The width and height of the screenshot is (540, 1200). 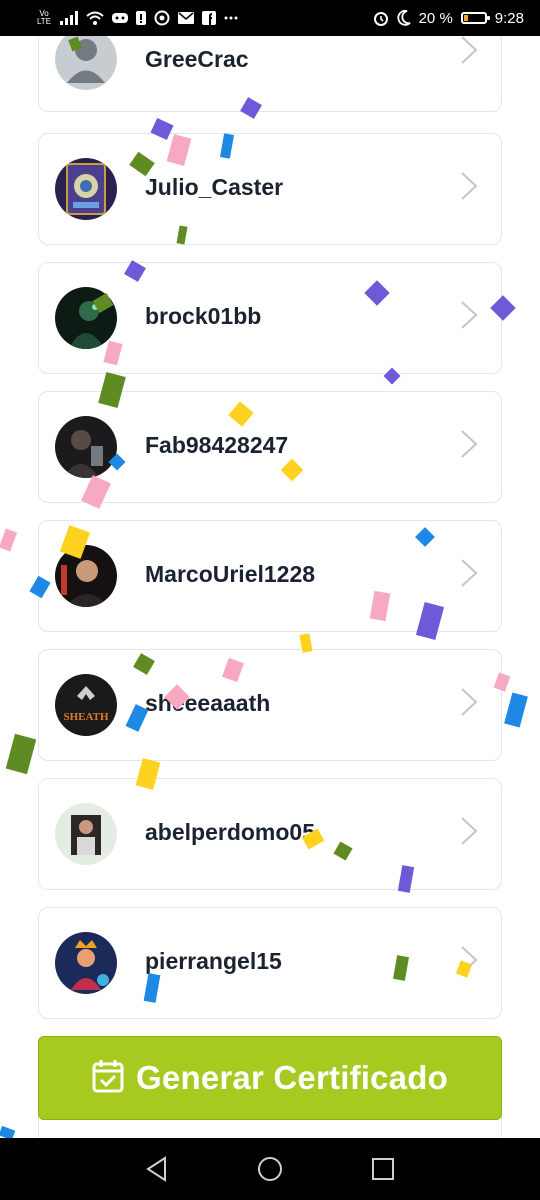 I want to click on navigation-bar, so click(x=270, y=1169).